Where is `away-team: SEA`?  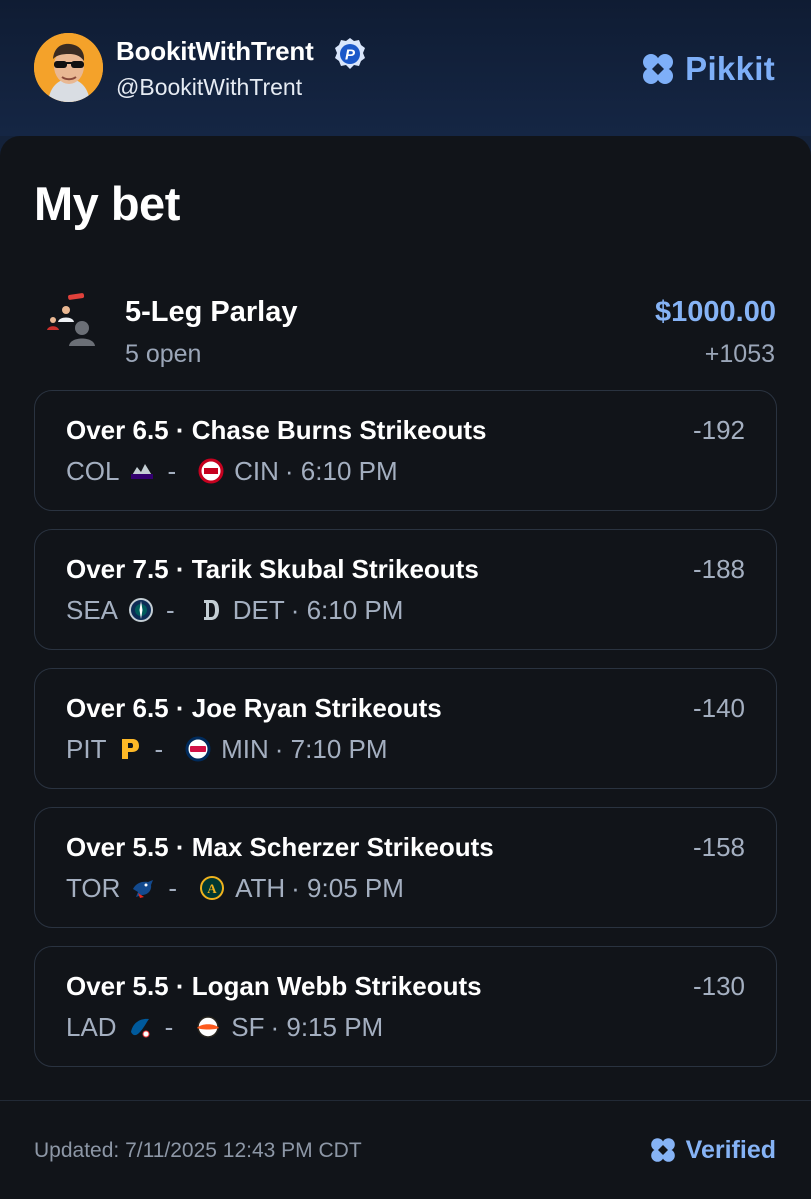
away-team: SEA is located at coordinates (92, 609).